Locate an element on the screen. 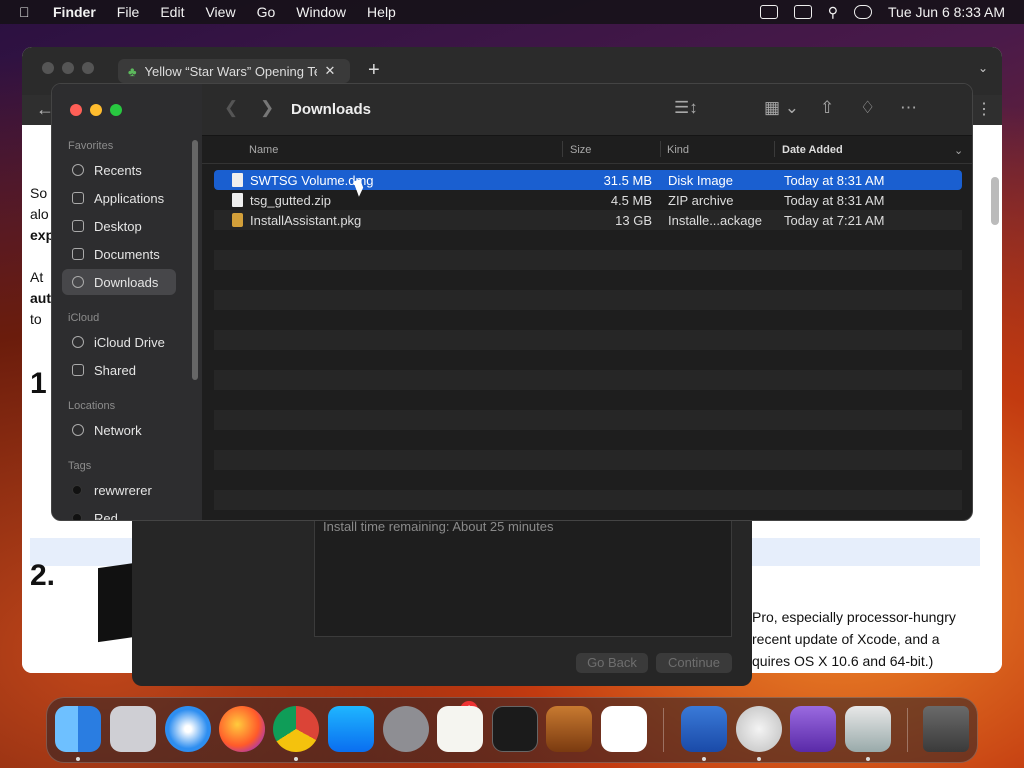 The height and width of the screenshot is (768, 1024). continue-button: Continue is located at coordinates (694, 663).